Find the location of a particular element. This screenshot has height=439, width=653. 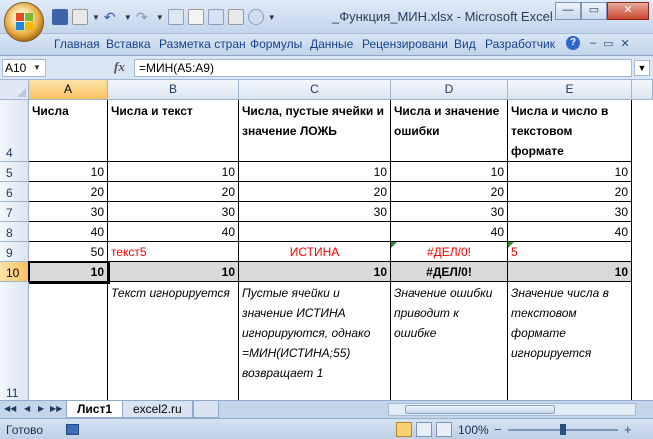

tab-insert: Вставка is located at coordinates (128, 44).